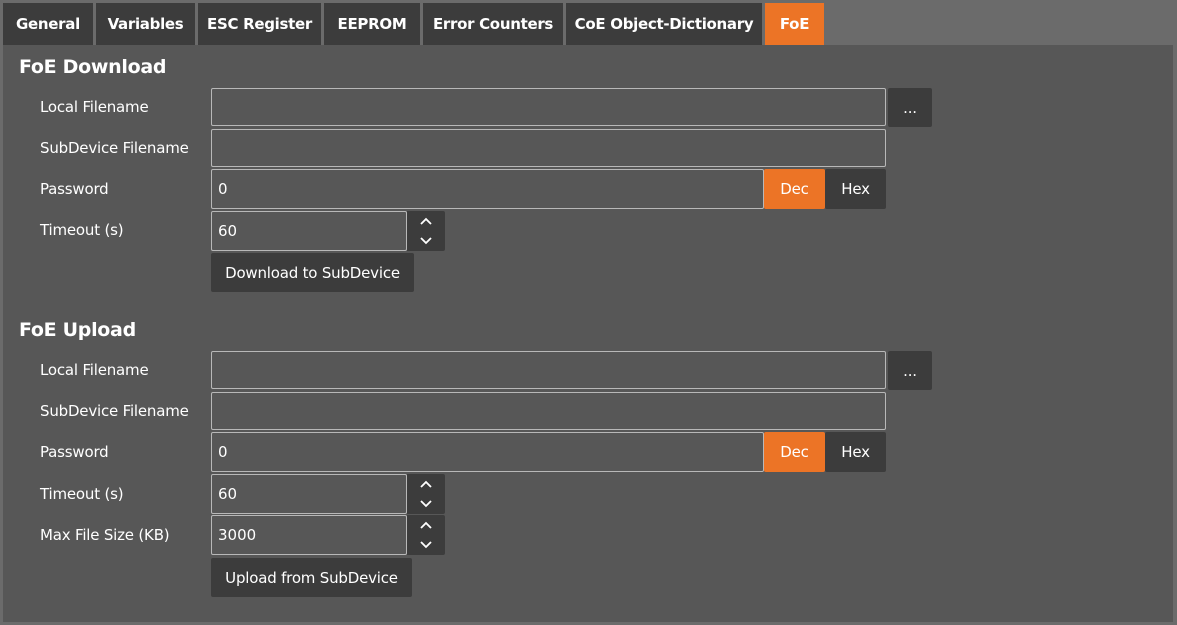  Describe the element at coordinates (94, 107) in the screenshot. I see `download-local-filename-label: Local Filename` at that location.